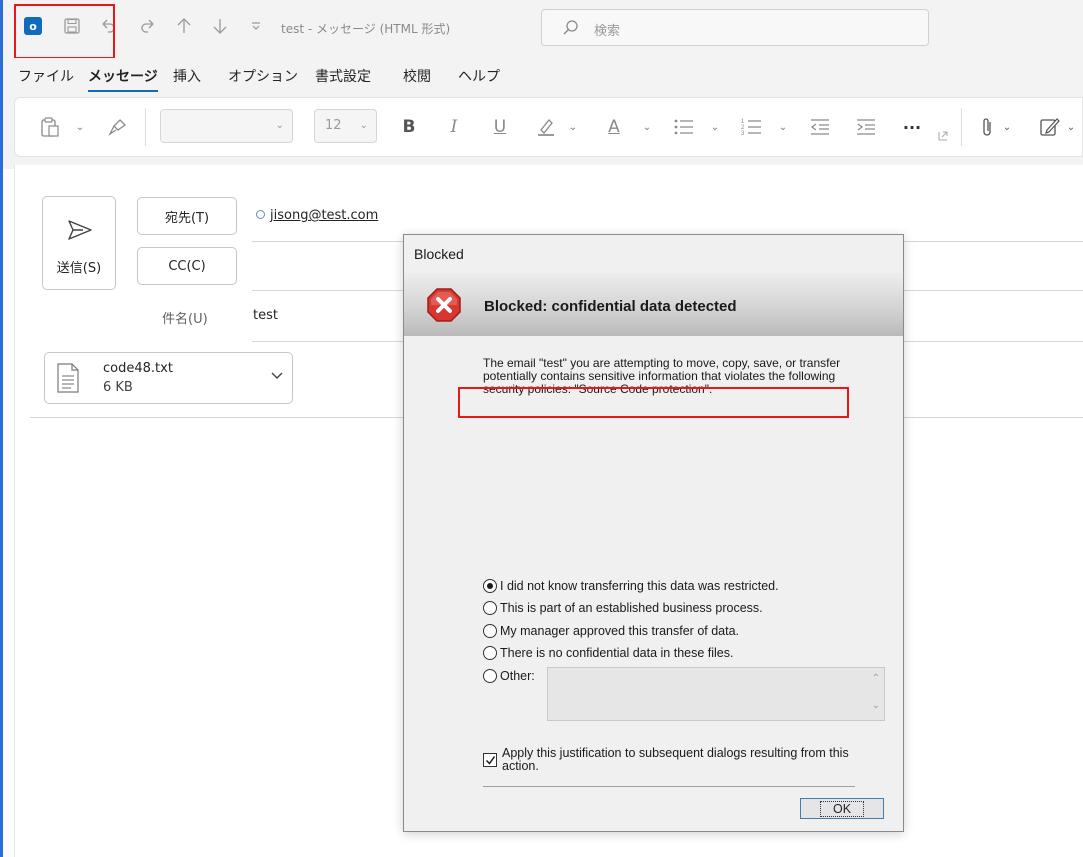  Describe the element at coordinates (324, 215) in the screenshot. I see `recipient-address: jisong@test.com` at that location.